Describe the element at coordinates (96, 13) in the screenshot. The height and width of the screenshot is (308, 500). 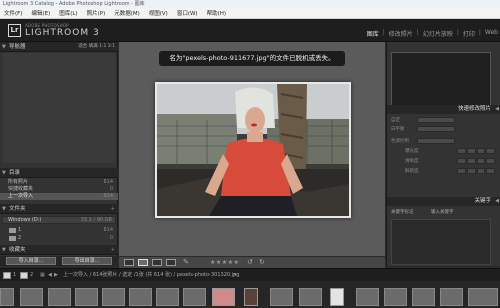
I see `menu-photo: 照片(P)` at that location.